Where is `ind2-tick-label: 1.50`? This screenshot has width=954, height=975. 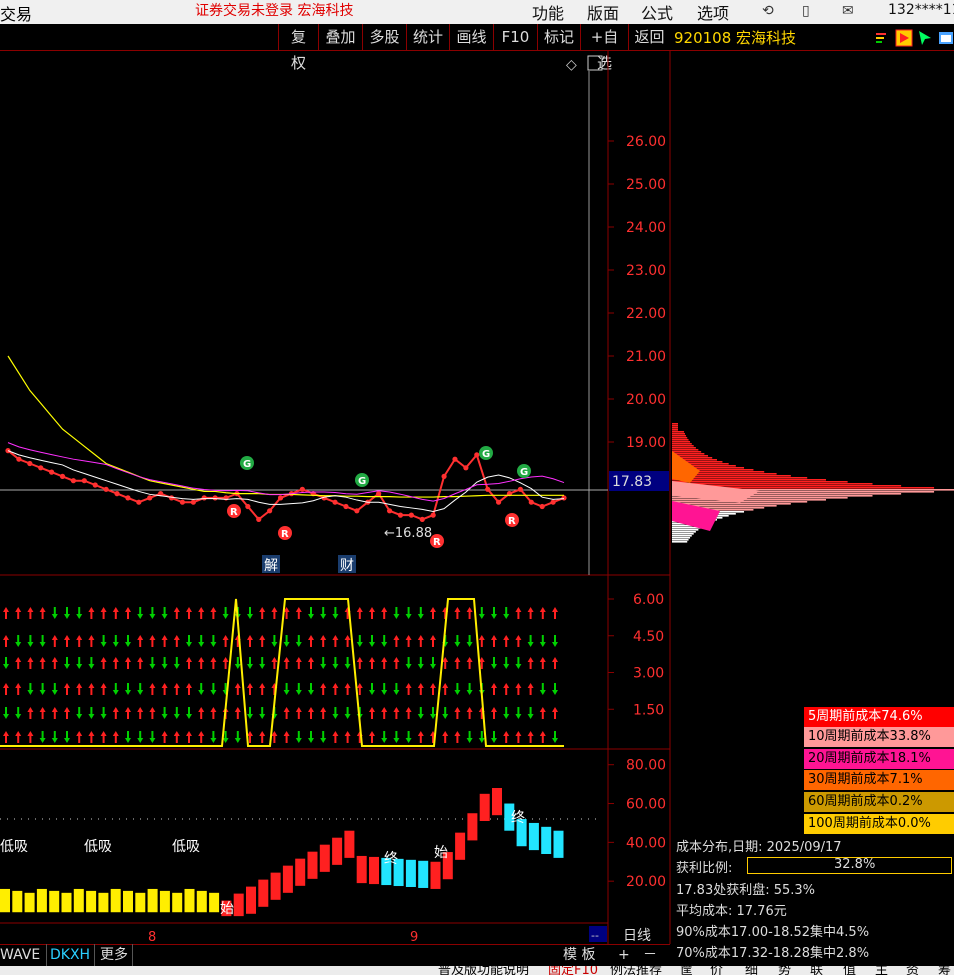 ind2-tick-label: 1.50 is located at coordinates (648, 710).